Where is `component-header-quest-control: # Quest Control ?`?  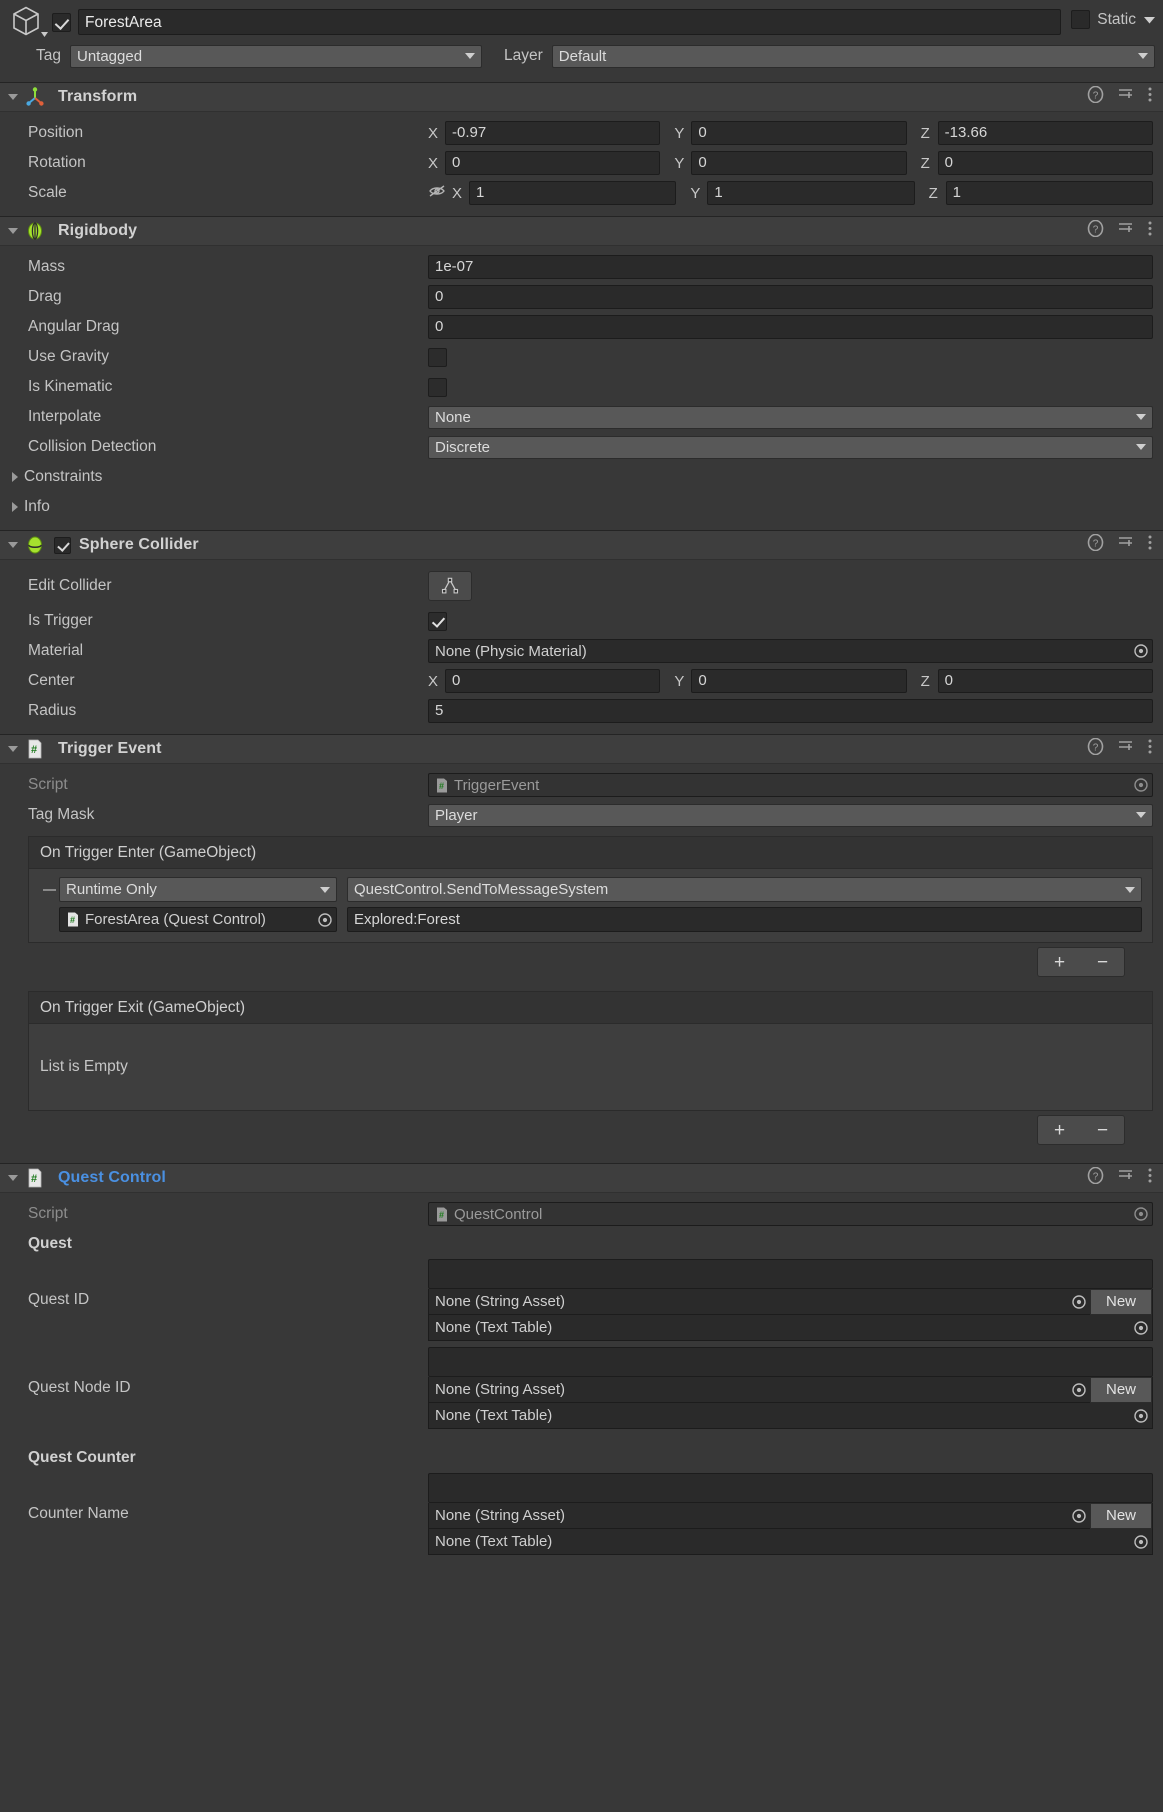 component-header-quest-control: # Quest Control ? is located at coordinates (581, 1178).